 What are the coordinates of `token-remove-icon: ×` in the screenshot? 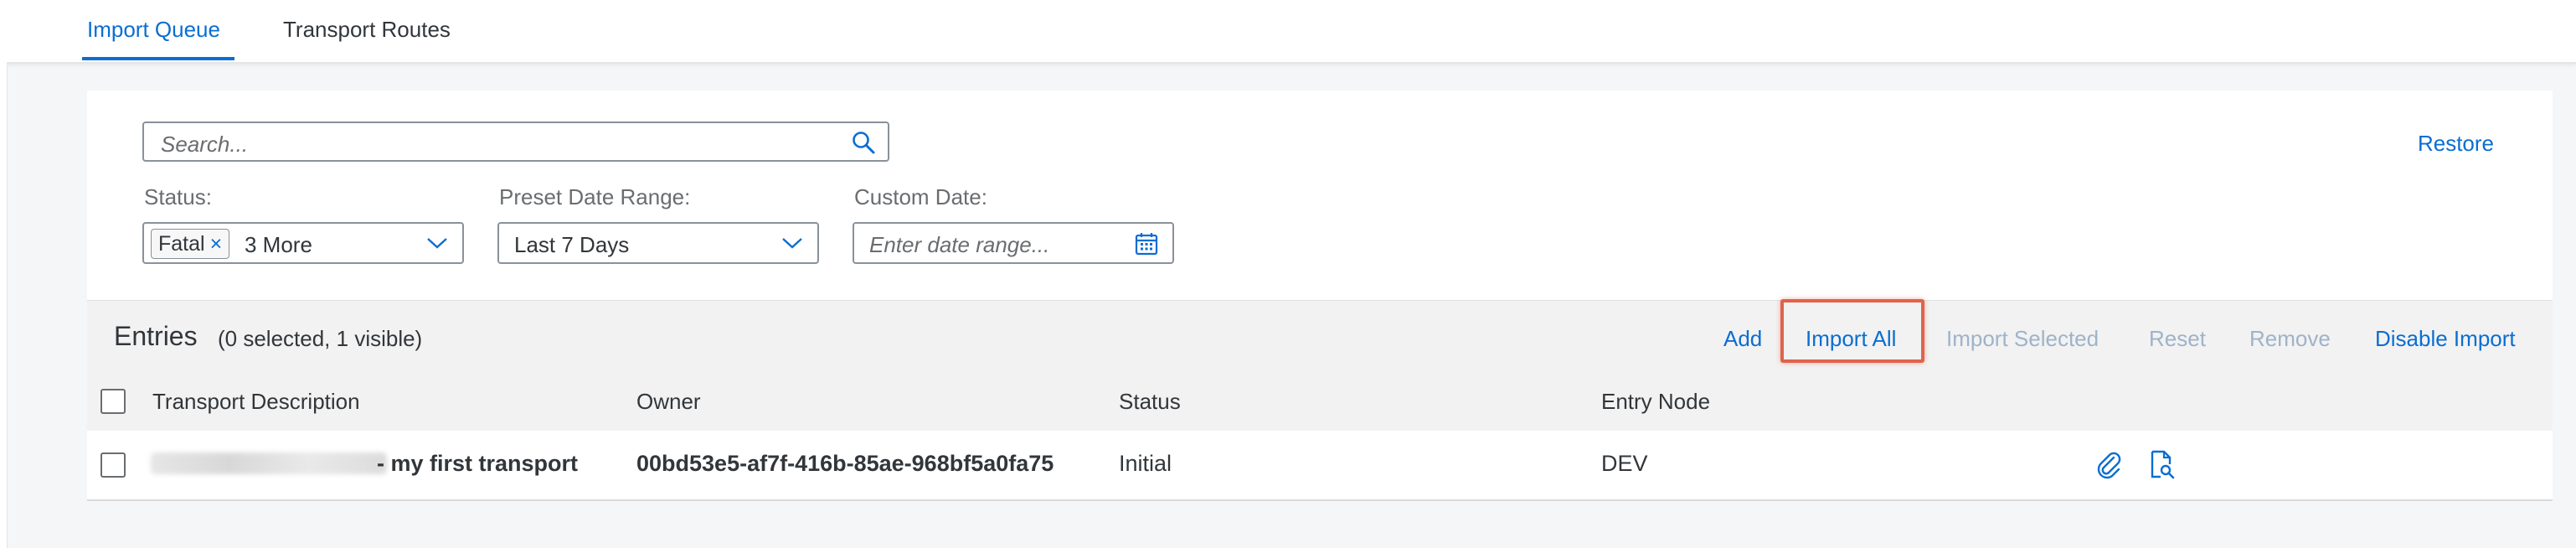 It's located at (216, 244).